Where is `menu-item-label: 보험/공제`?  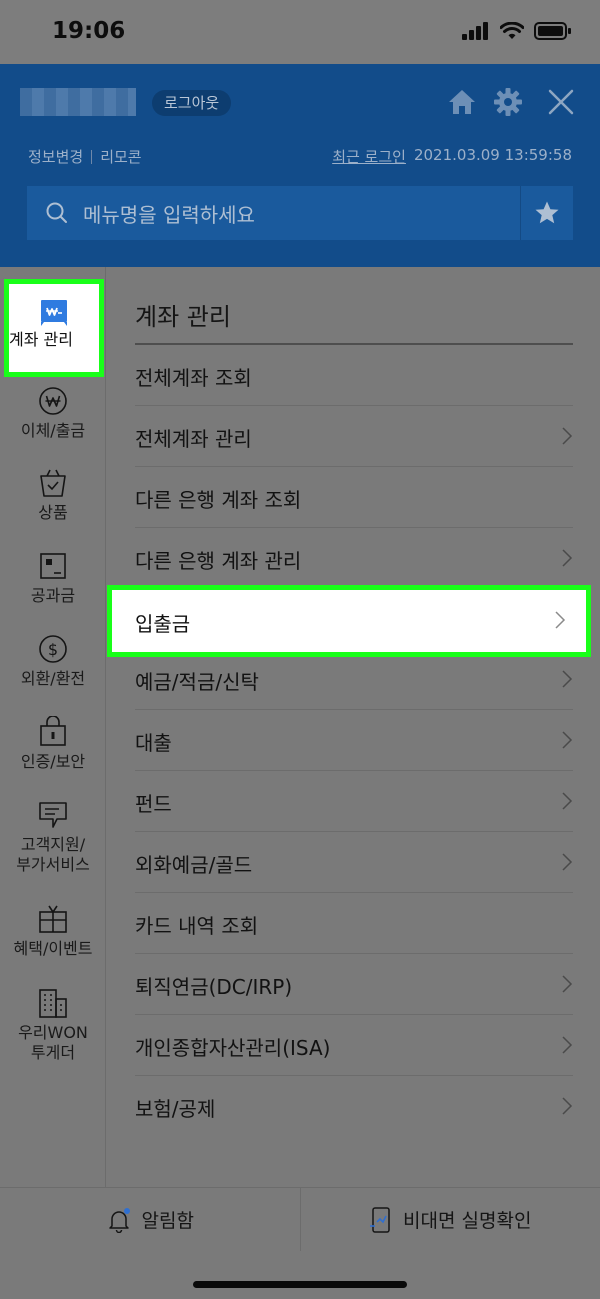 menu-item-label: 보험/공제 is located at coordinates (175, 1109).